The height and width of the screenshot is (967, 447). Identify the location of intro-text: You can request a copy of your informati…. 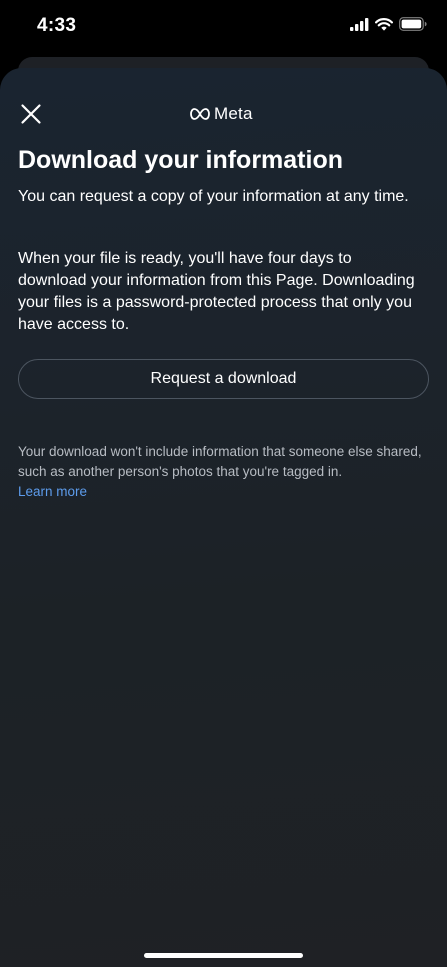
(213, 196).